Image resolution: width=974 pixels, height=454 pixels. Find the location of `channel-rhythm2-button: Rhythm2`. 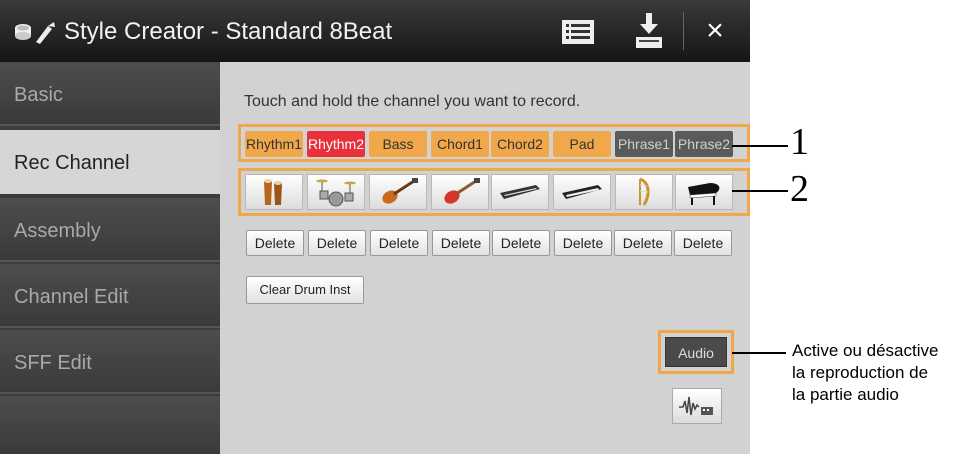

channel-rhythm2-button: Rhythm2 is located at coordinates (336, 144).